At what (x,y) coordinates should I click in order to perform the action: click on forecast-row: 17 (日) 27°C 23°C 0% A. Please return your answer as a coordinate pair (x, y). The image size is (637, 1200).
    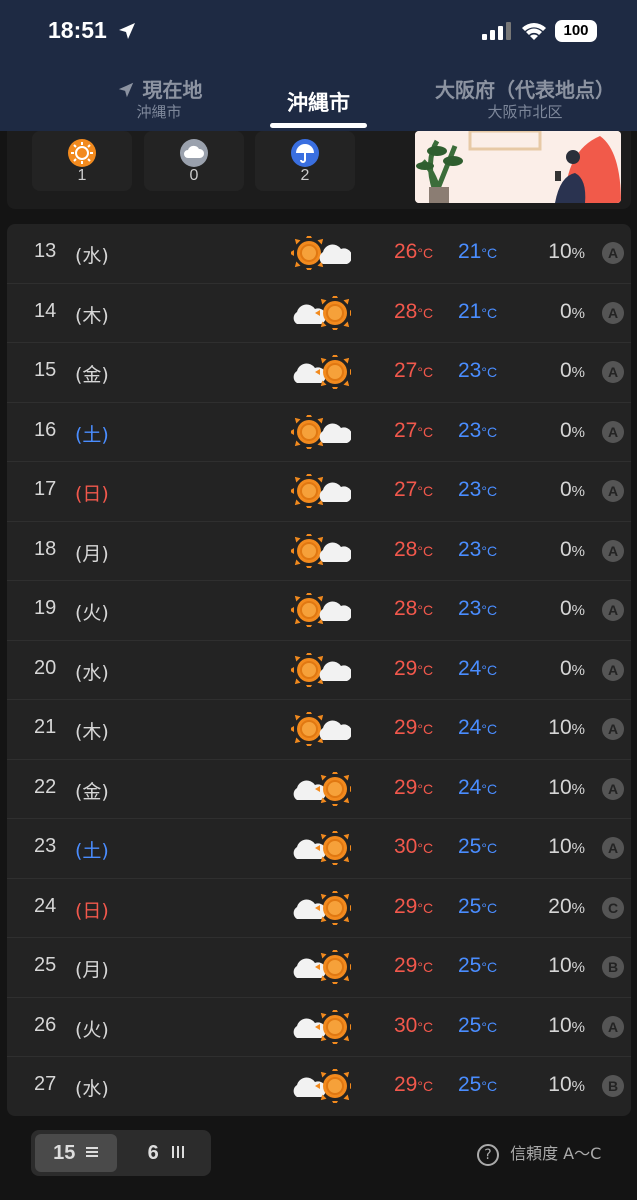
    Looking at the image, I should click on (319, 492).